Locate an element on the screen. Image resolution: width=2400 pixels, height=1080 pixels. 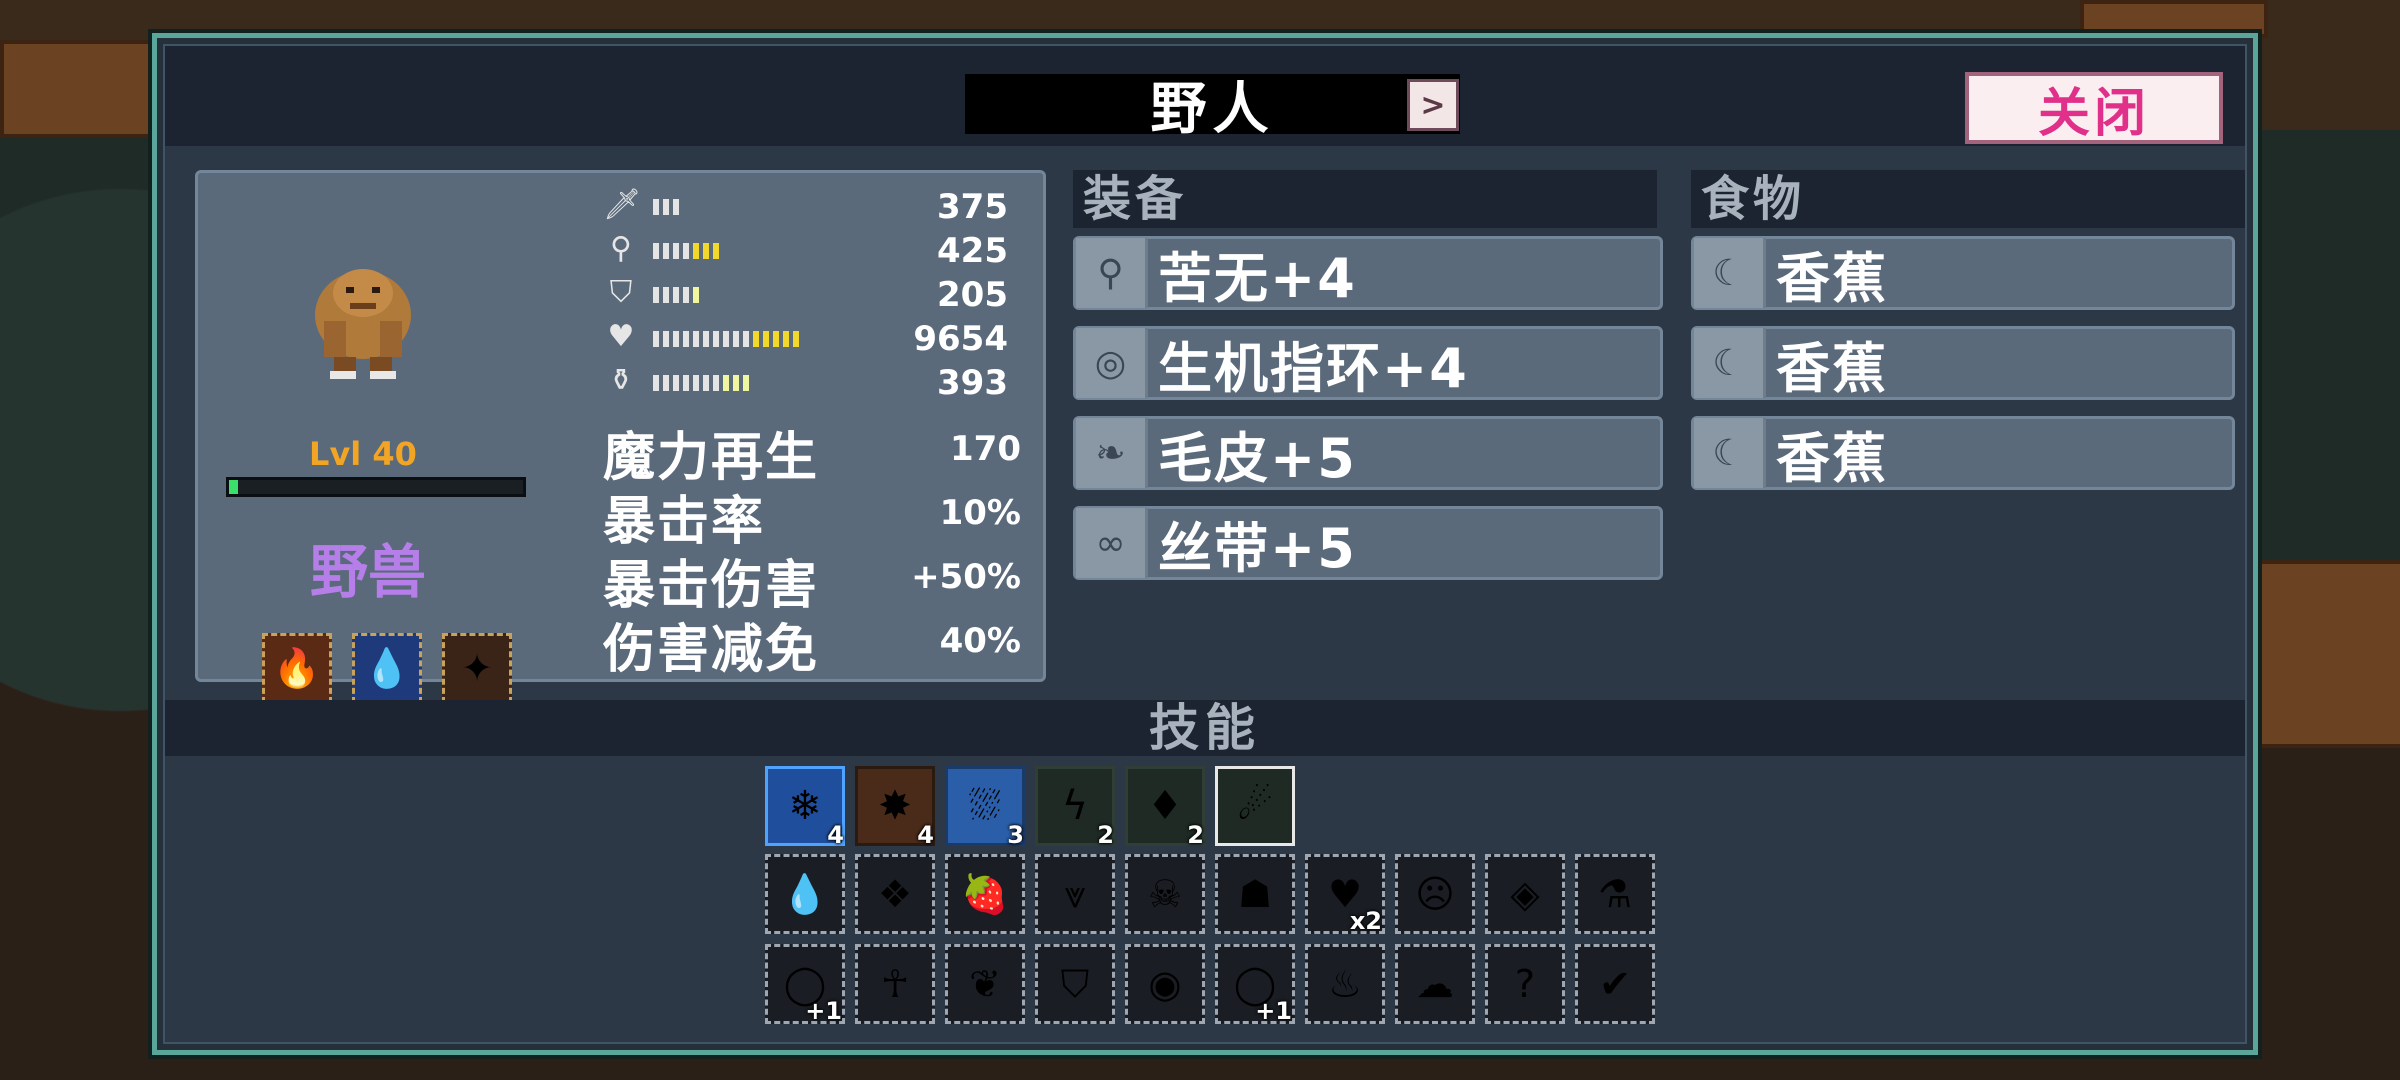
secondary-stat-value: +50% is located at coordinates (966, 577).